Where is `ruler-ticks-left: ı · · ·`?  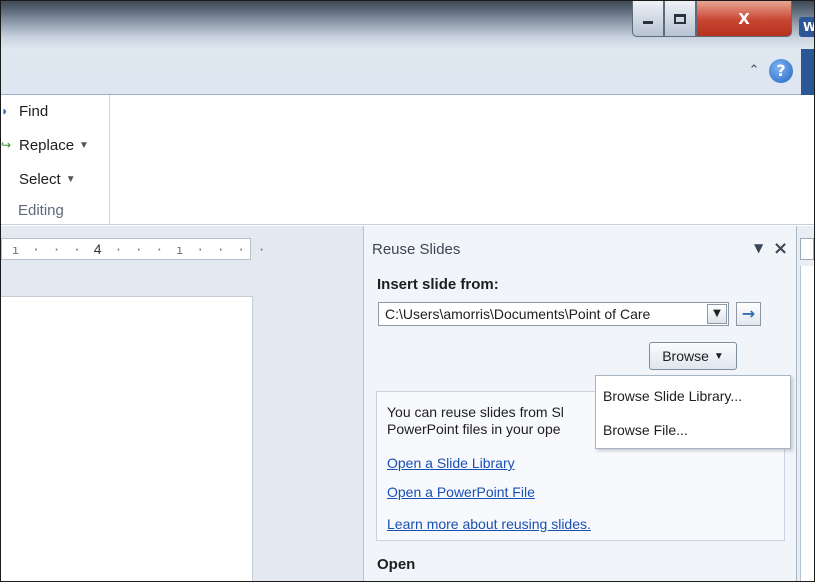 ruler-ticks-left: ı · · · is located at coordinates (53, 250).